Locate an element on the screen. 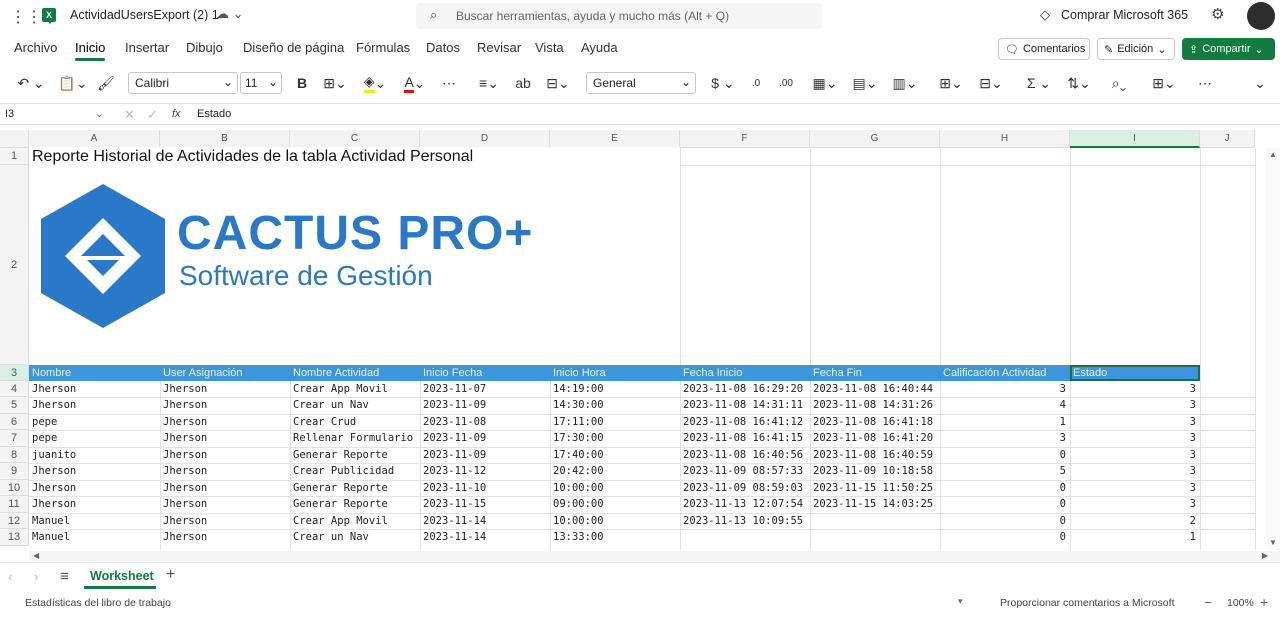  more-options-icon: ⋯ is located at coordinates (1205, 83).